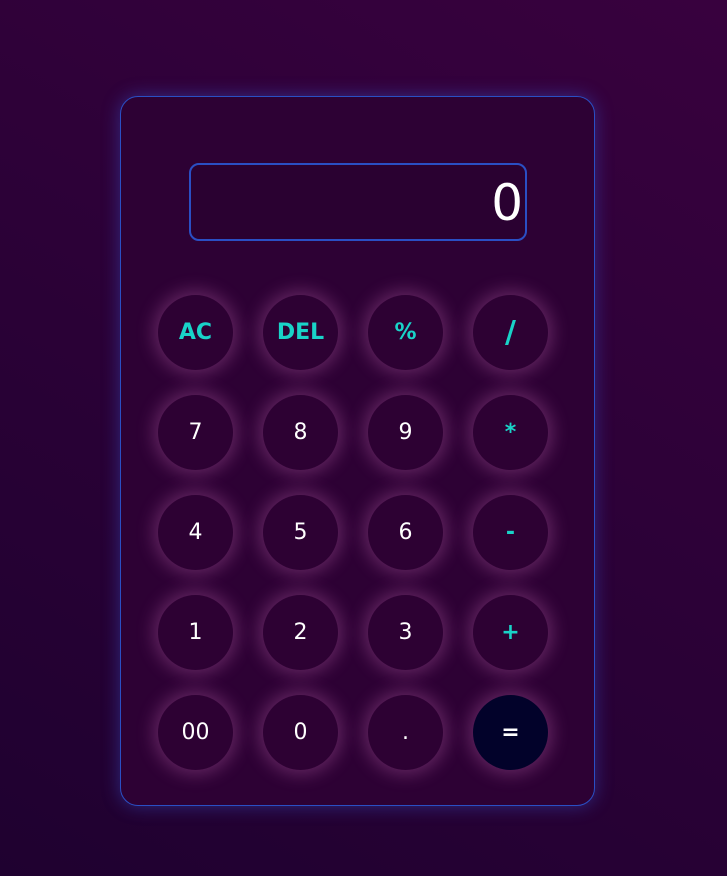 This screenshot has width=727, height=876. Describe the element at coordinates (195, 532) in the screenshot. I see `digit-4-button: 4` at that location.